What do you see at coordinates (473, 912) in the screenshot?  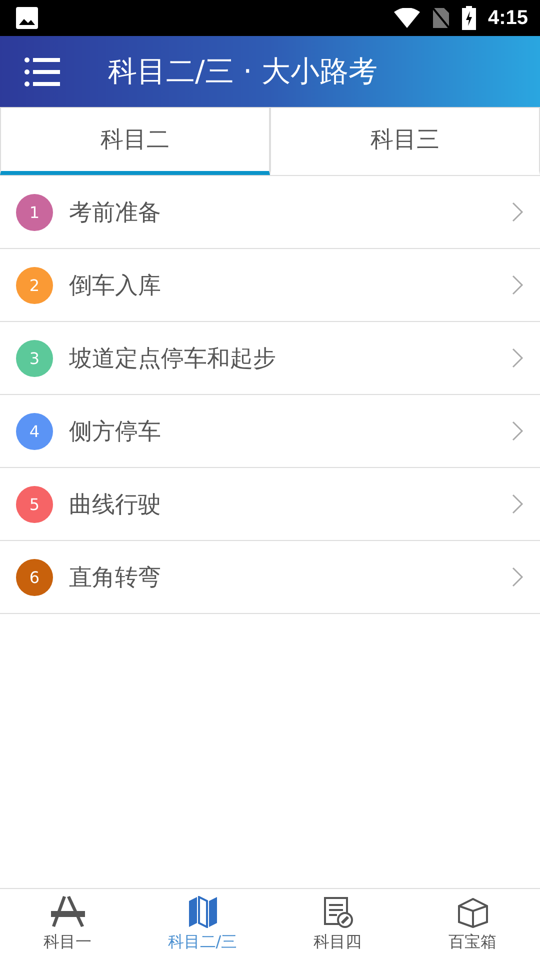 I see `box-icon` at bounding box center [473, 912].